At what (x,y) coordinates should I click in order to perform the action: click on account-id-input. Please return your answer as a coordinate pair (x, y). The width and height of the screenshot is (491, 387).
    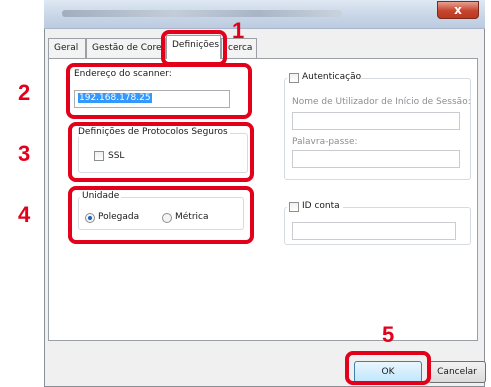
    Looking at the image, I should click on (374, 231).